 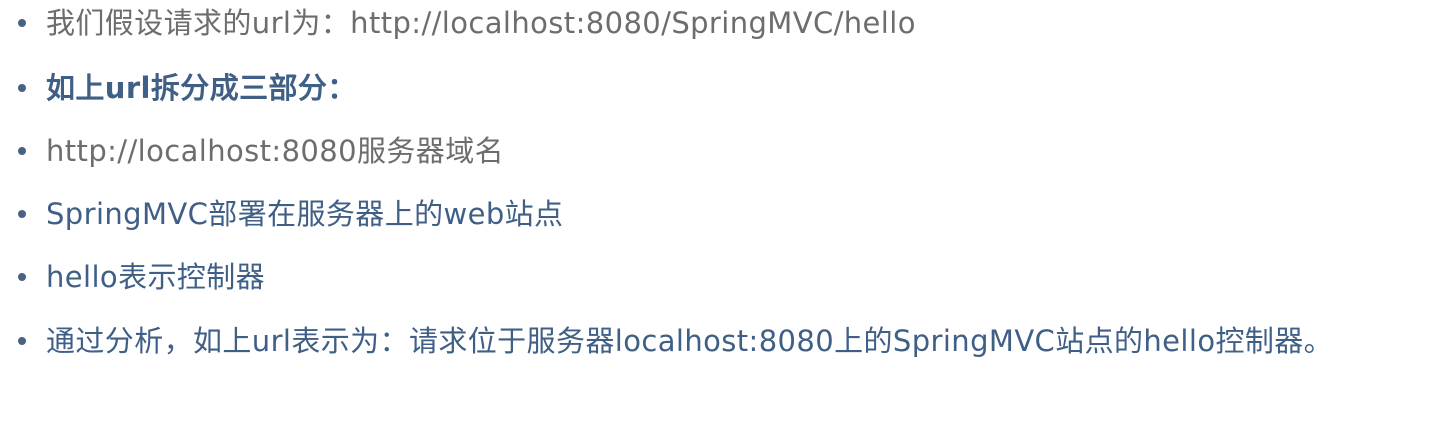 What do you see at coordinates (305, 214) in the screenshot?
I see `web-site-text: SpringMVC部署在服务器上的web站点` at bounding box center [305, 214].